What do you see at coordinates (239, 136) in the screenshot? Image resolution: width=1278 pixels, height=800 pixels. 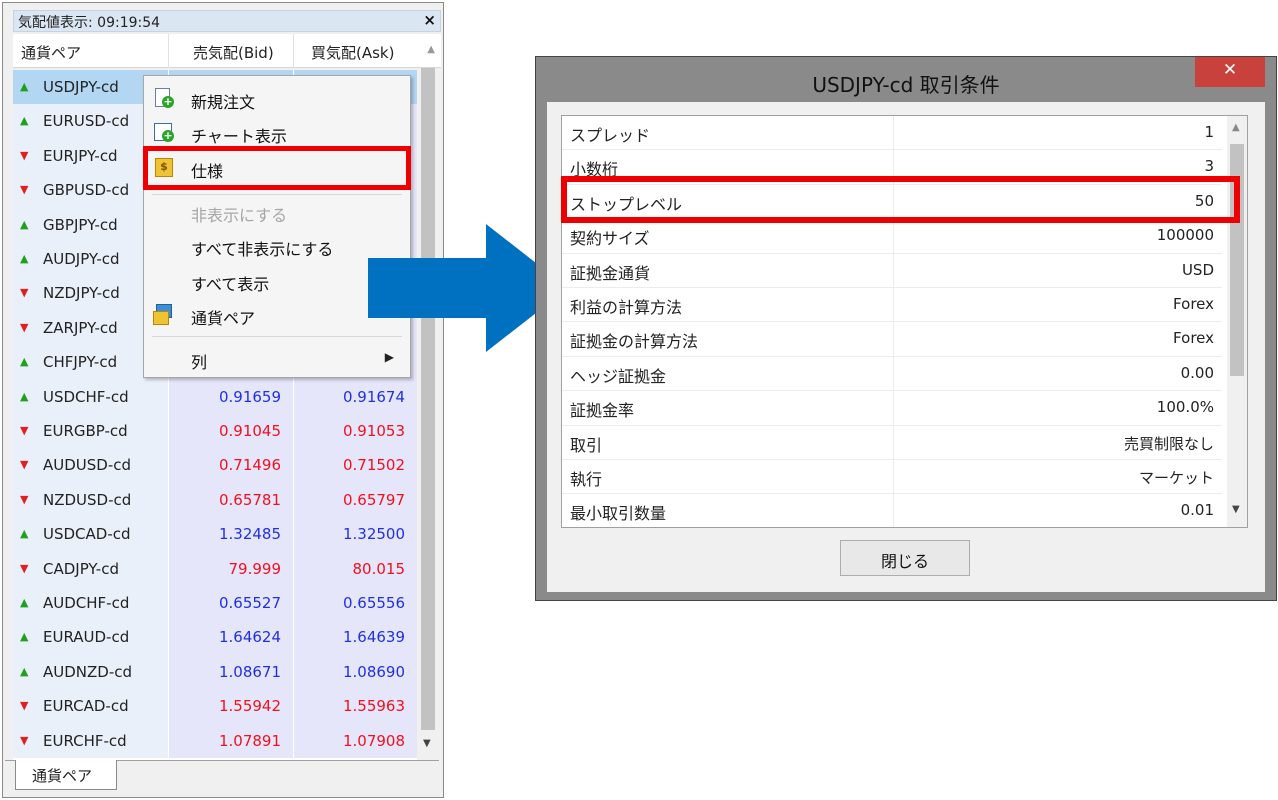 I see `menu-item-label: チャート表示` at bounding box center [239, 136].